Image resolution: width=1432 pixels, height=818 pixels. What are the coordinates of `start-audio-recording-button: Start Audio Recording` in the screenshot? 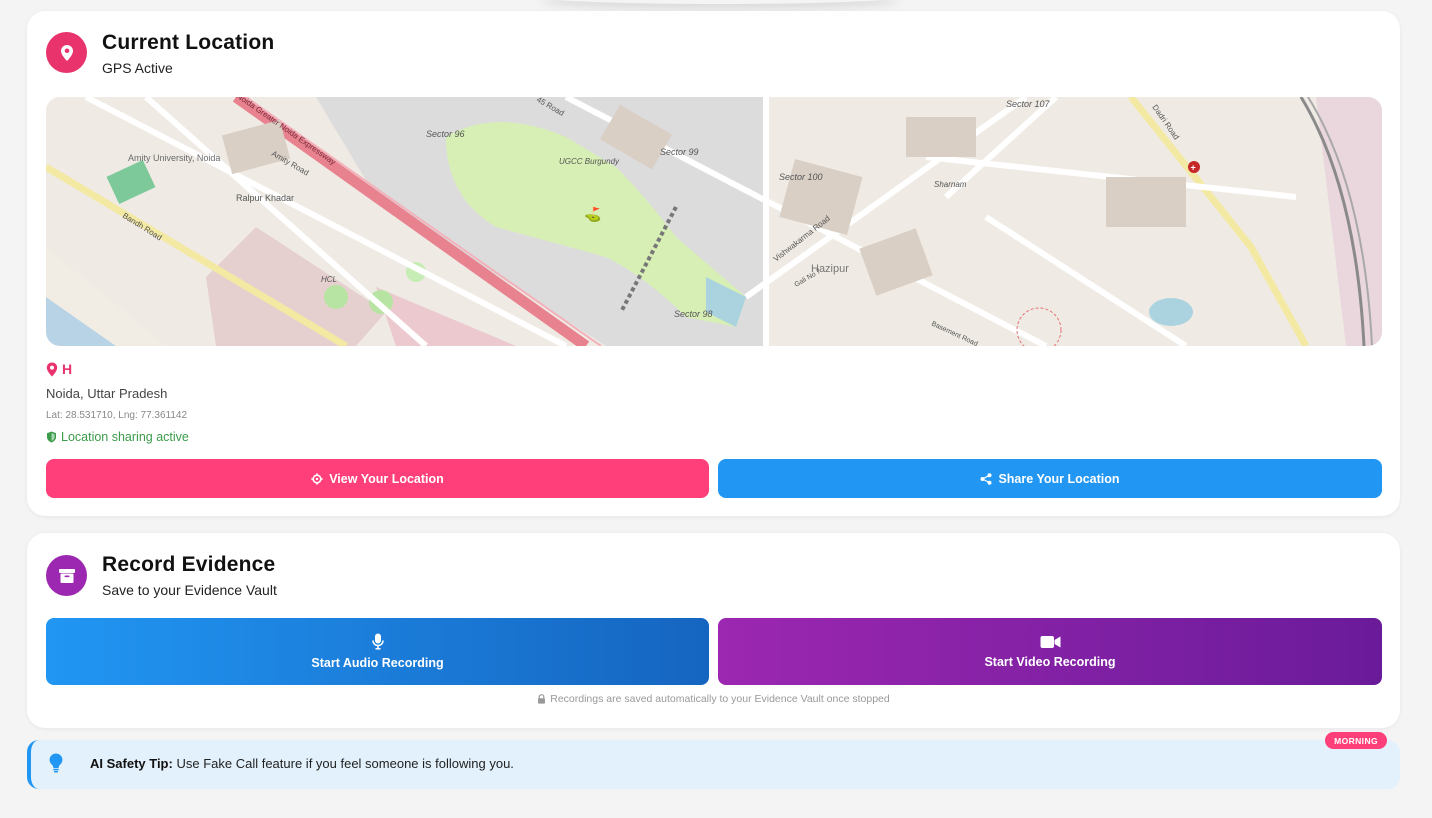 It's located at (377, 651).